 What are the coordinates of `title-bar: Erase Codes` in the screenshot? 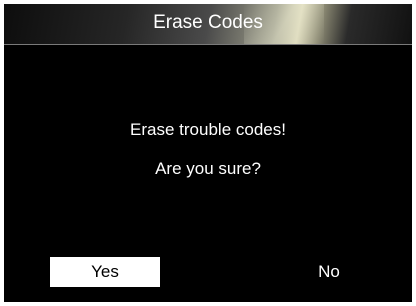 It's located at (208, 24).